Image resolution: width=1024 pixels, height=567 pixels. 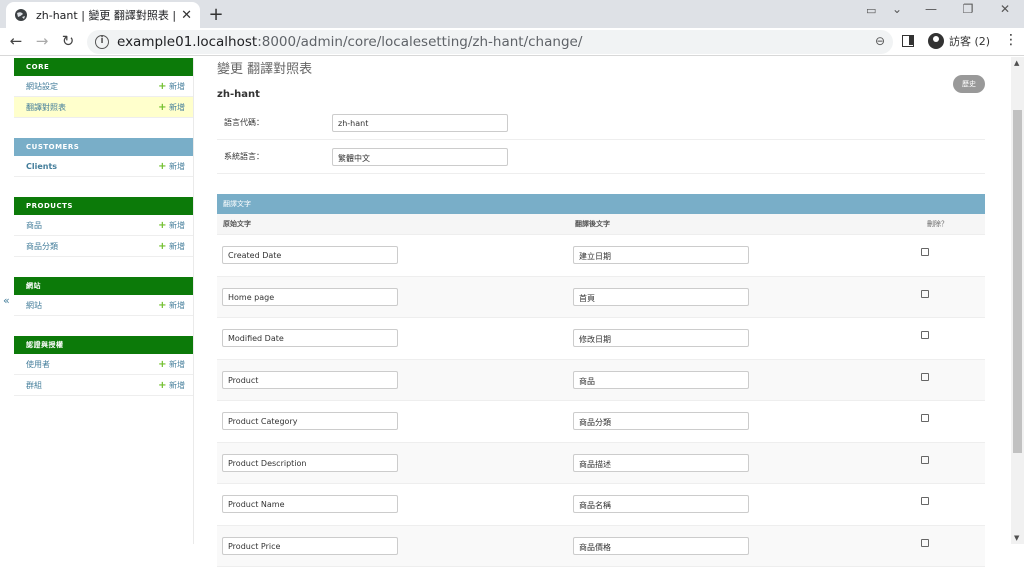 What do you see at coordinates (601, 67) in the screenshot?
I see `page-heading: 變更 翻譯對照表` at bounding box center [601, 67].